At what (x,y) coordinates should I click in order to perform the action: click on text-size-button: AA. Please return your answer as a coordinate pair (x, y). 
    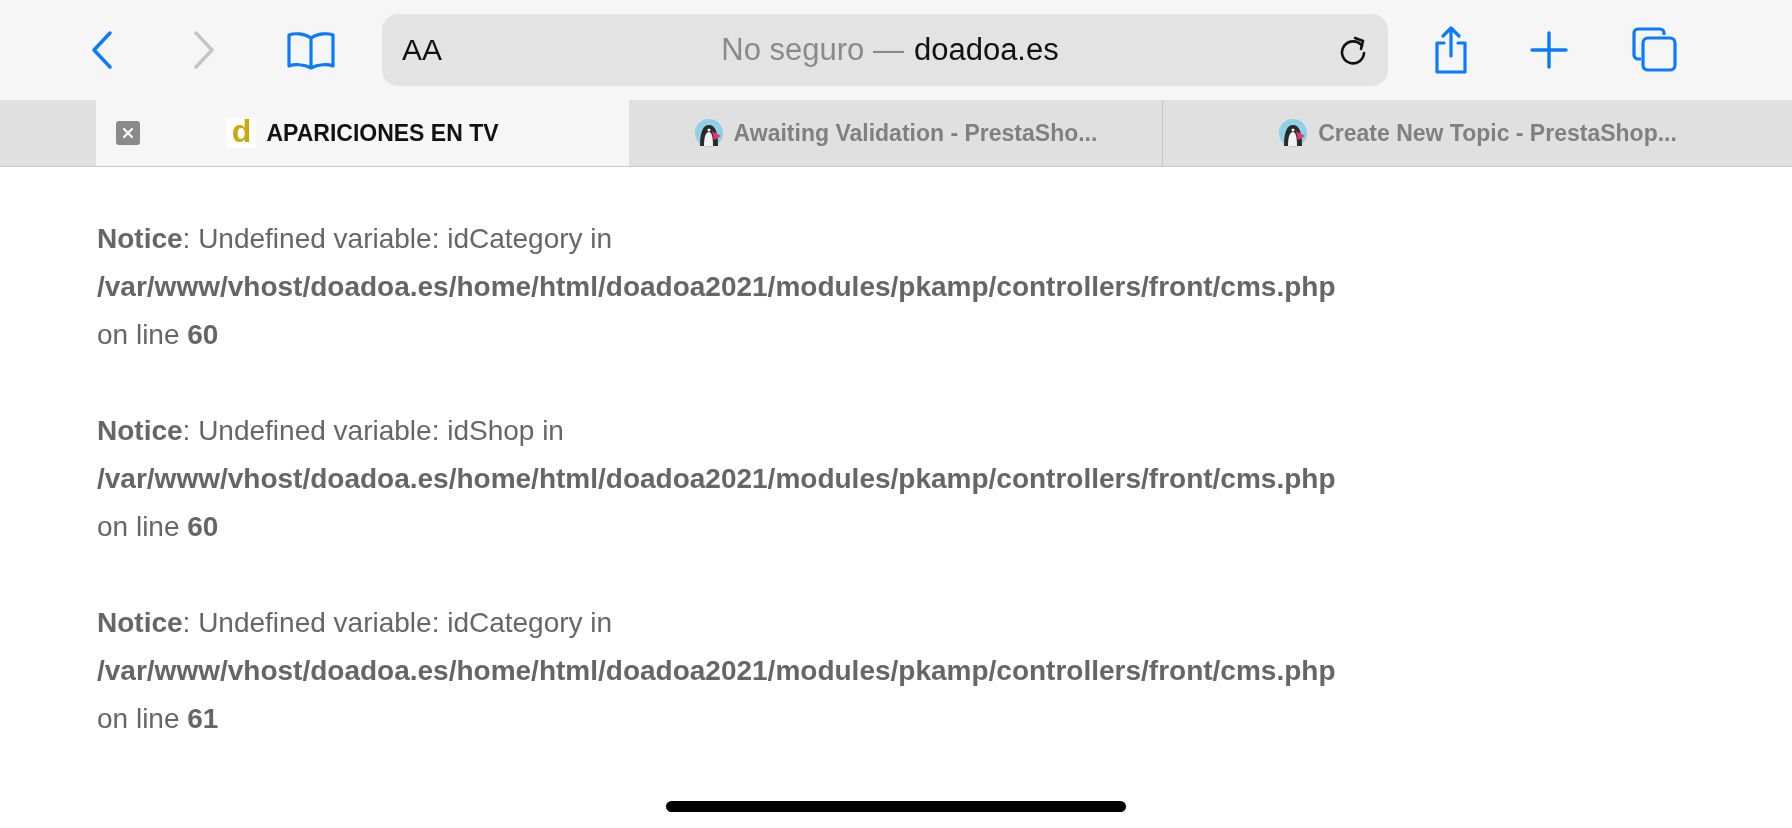
    Looking at the image, I should click on (422, 50).